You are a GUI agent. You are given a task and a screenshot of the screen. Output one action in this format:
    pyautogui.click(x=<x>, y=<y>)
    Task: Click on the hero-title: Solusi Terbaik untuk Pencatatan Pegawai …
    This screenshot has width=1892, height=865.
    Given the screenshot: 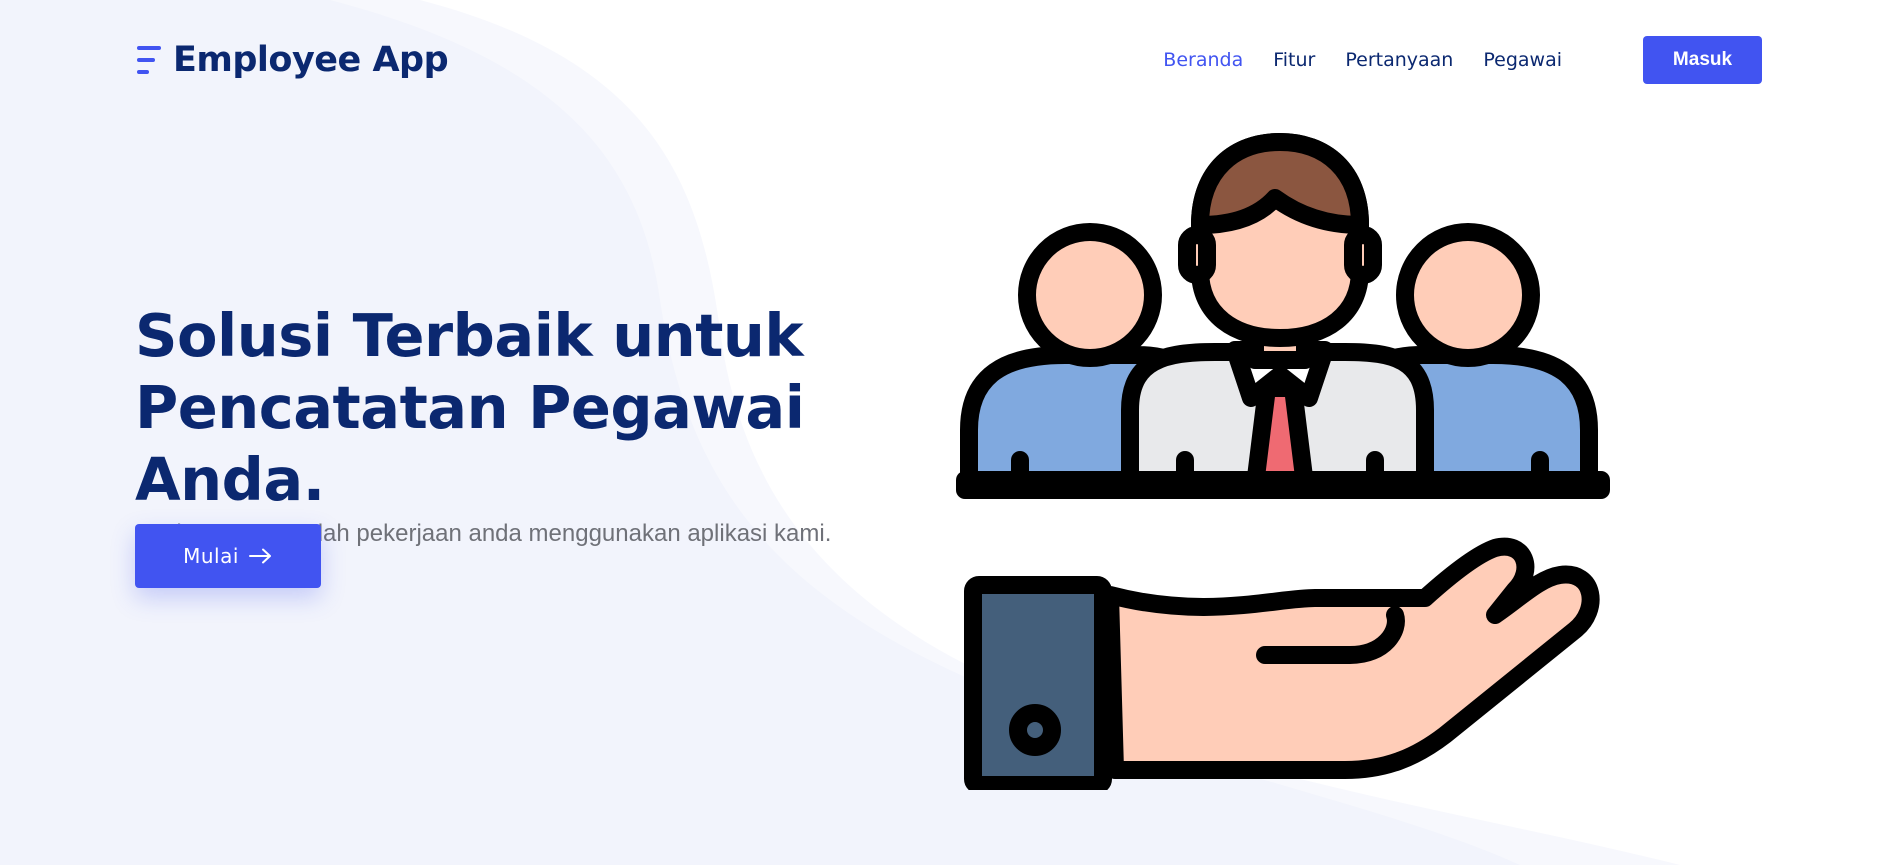 What is the action you would take?
    pyautogui.click(x=525, y=408)
    